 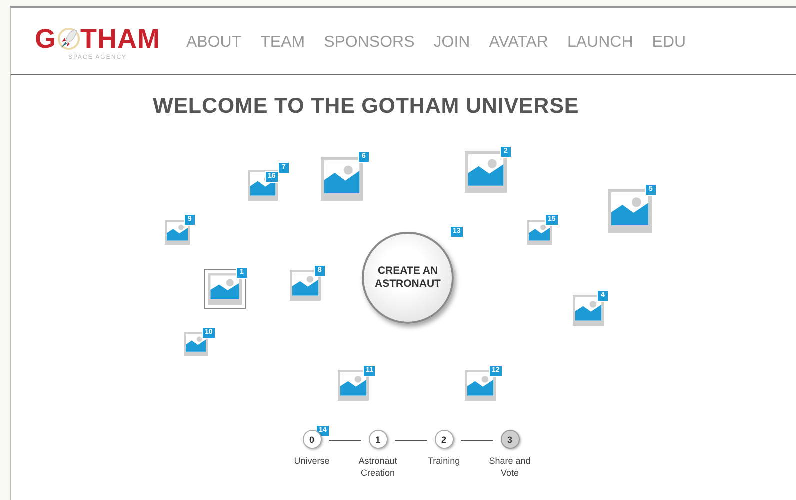 What do you see at coordinates (283, 43) in the screenshot?
I see `nav-link: TEAM` at bounding box center [283, 43].